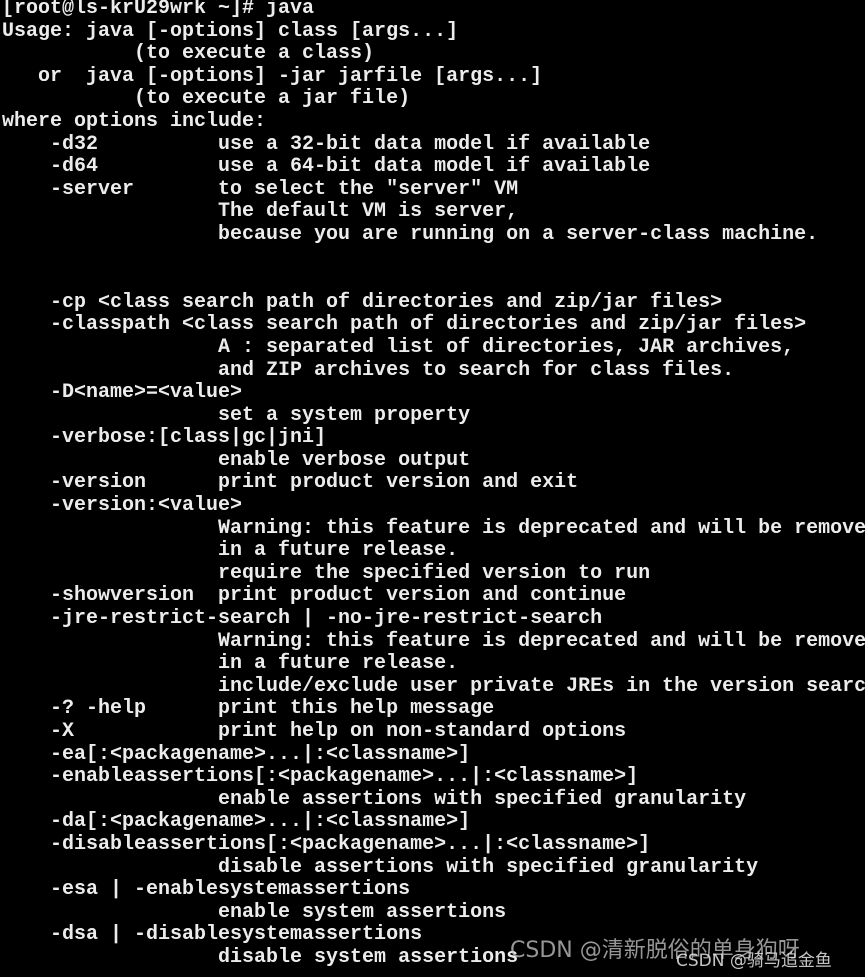  I want to click on terminal-line: (to execute a jar file), so click(206, 99).